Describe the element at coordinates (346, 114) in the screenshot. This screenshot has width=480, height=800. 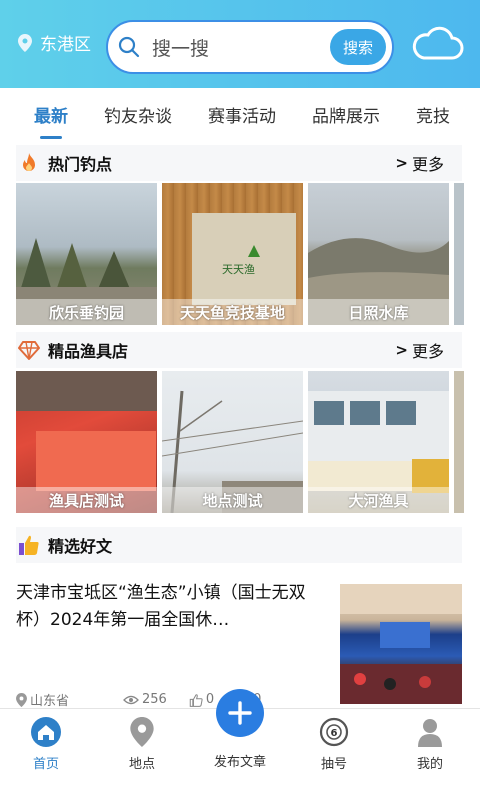
I see `tab-brands: 品牌展示` at that location.